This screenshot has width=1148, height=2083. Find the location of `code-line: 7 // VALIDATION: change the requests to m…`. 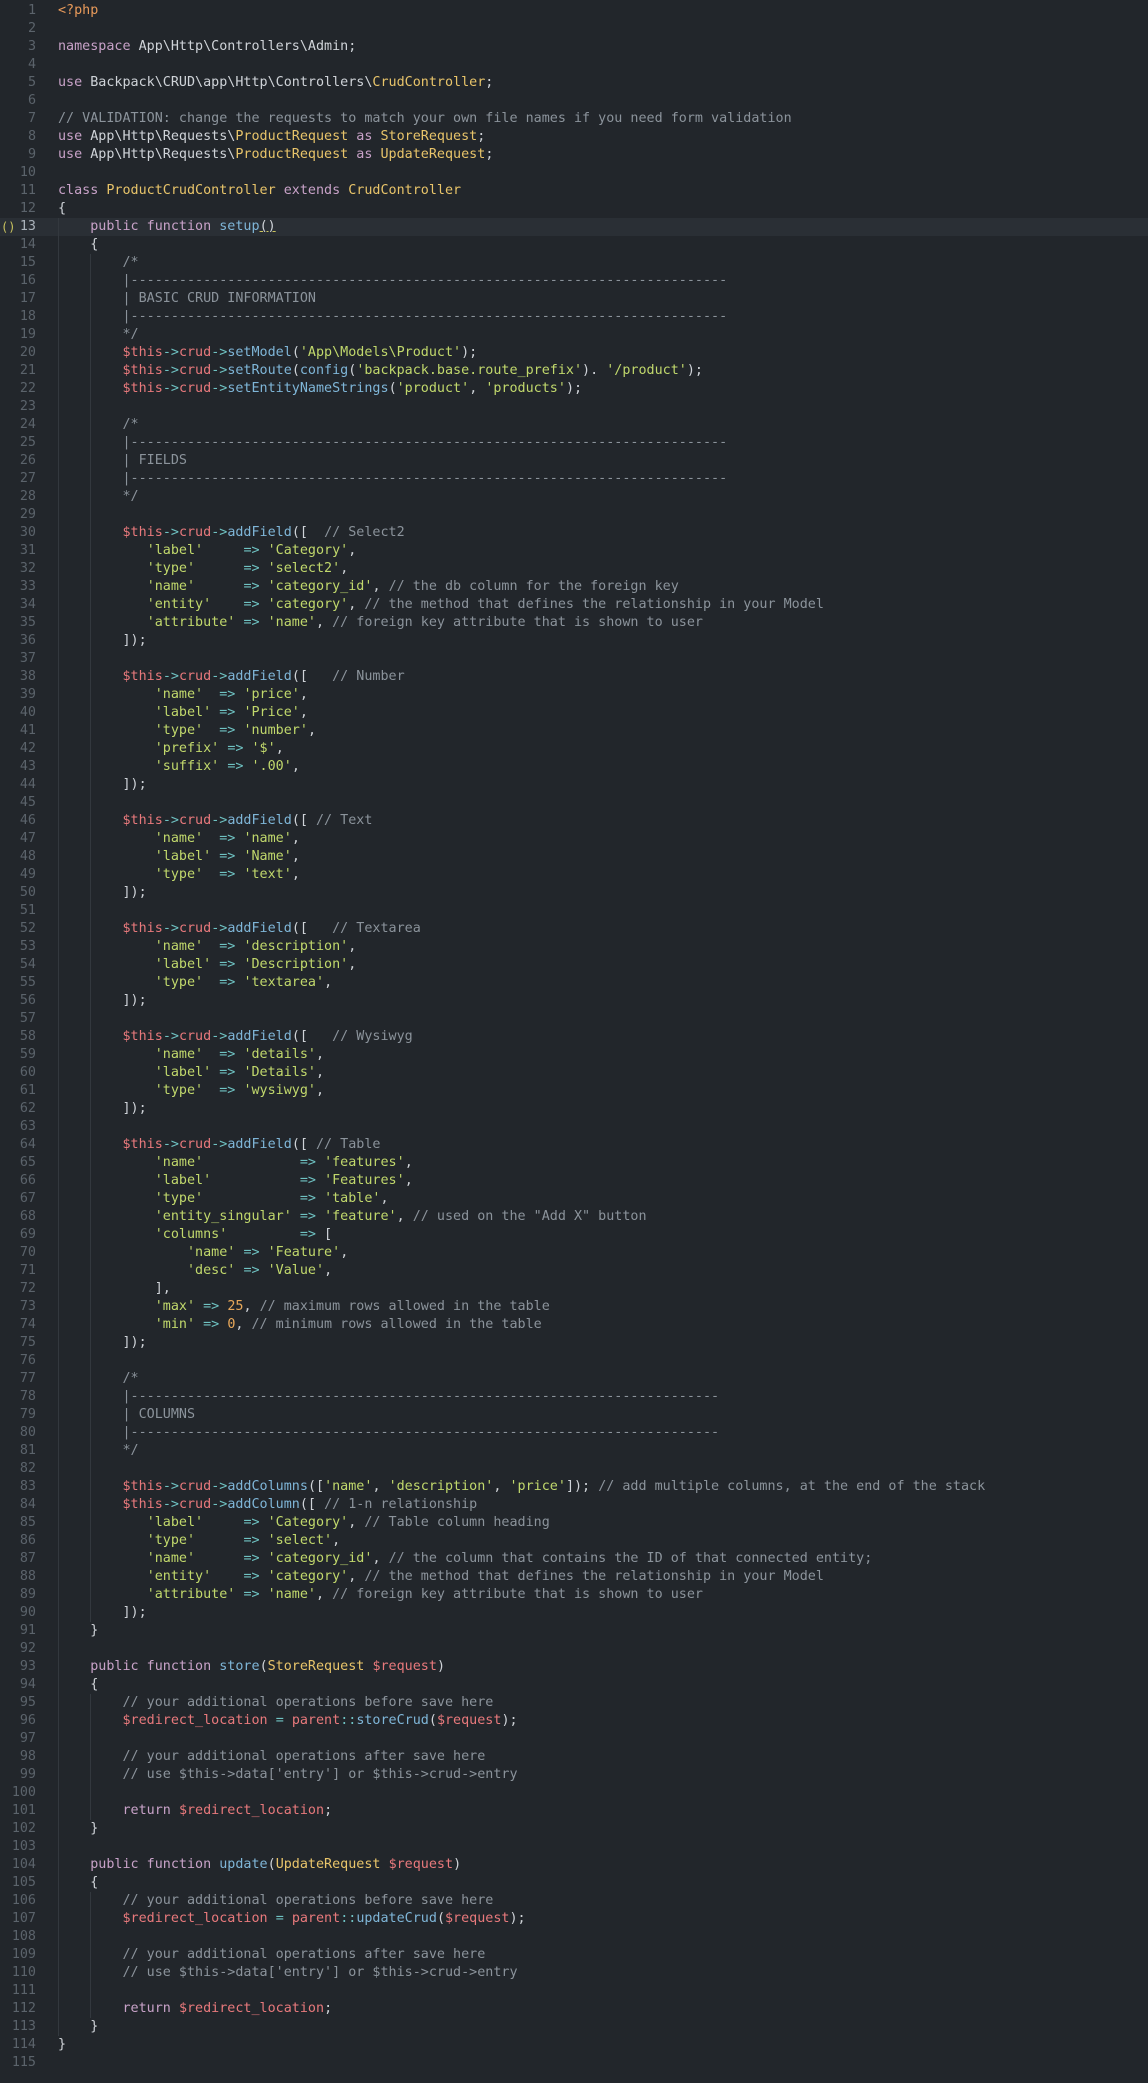

code-line: 7 // VALIDATION: change the requests to m… is located at coordinates (574, 119).